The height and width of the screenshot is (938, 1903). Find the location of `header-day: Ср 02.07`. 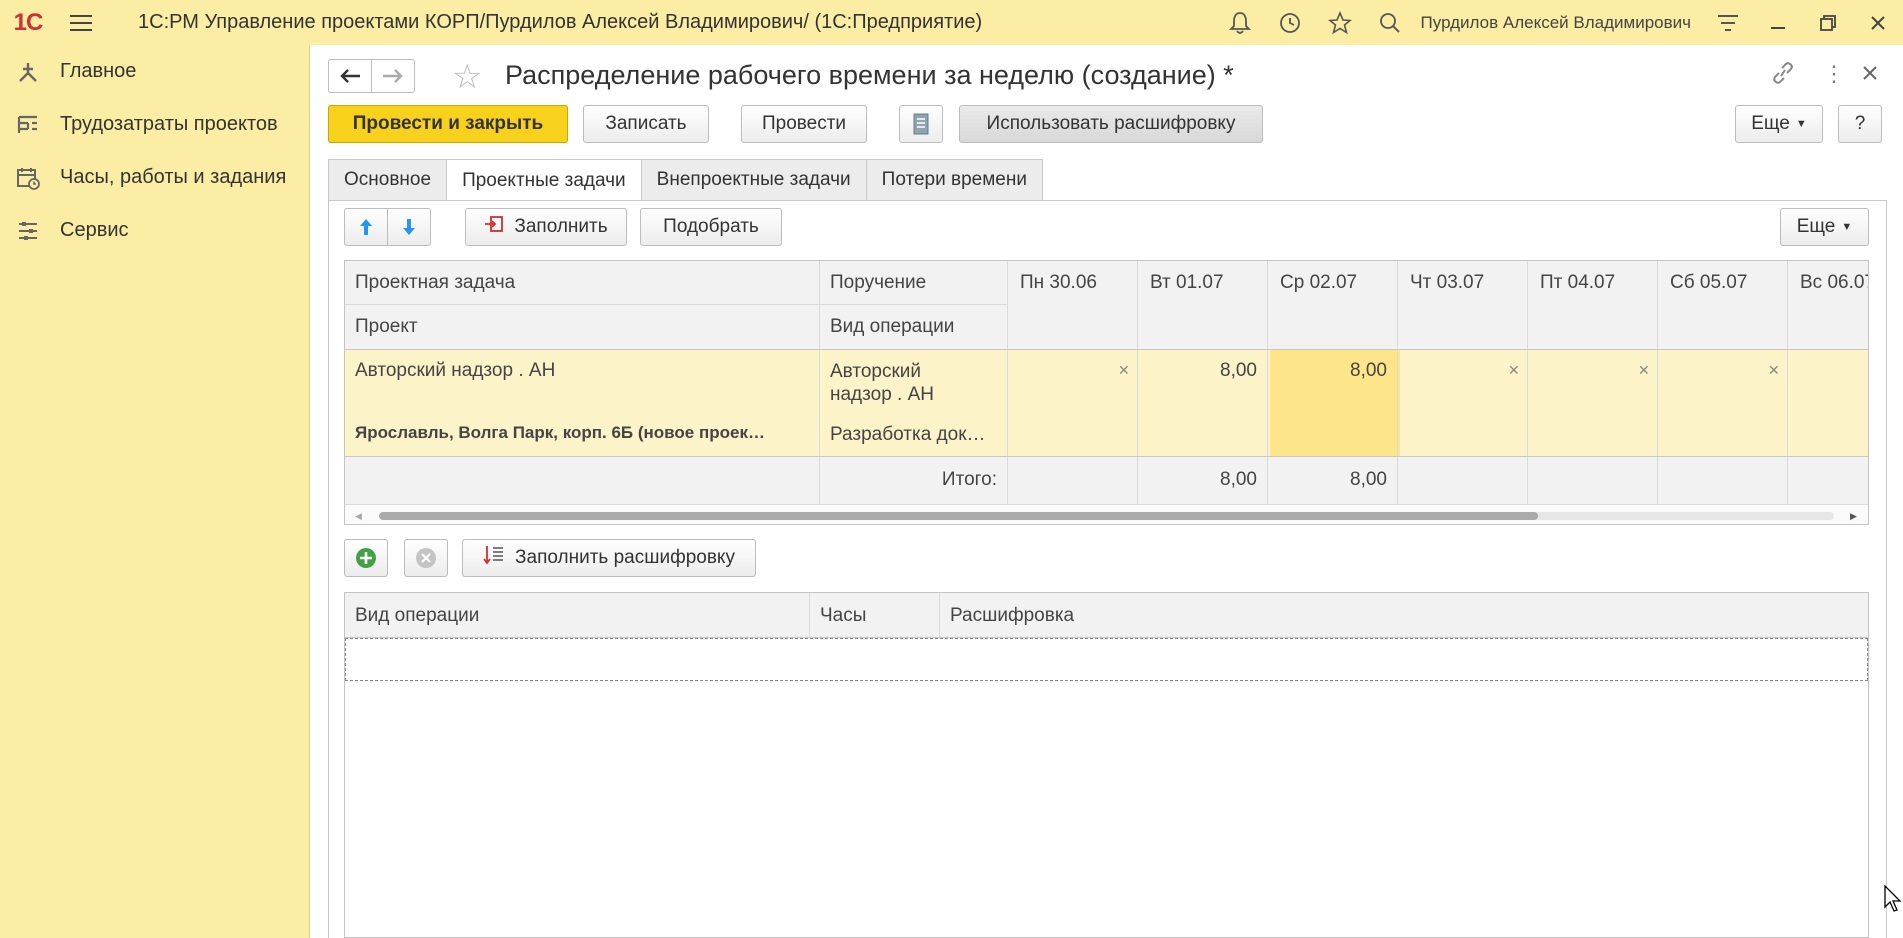

header-day: Ср 02.07 is located at coordinates (1318, 283).